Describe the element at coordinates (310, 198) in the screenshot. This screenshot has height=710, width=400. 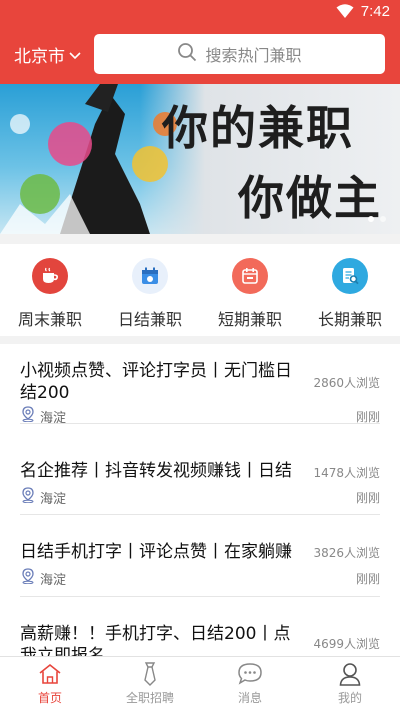
I see `banner-slogan-line2: 你做主` at that location.